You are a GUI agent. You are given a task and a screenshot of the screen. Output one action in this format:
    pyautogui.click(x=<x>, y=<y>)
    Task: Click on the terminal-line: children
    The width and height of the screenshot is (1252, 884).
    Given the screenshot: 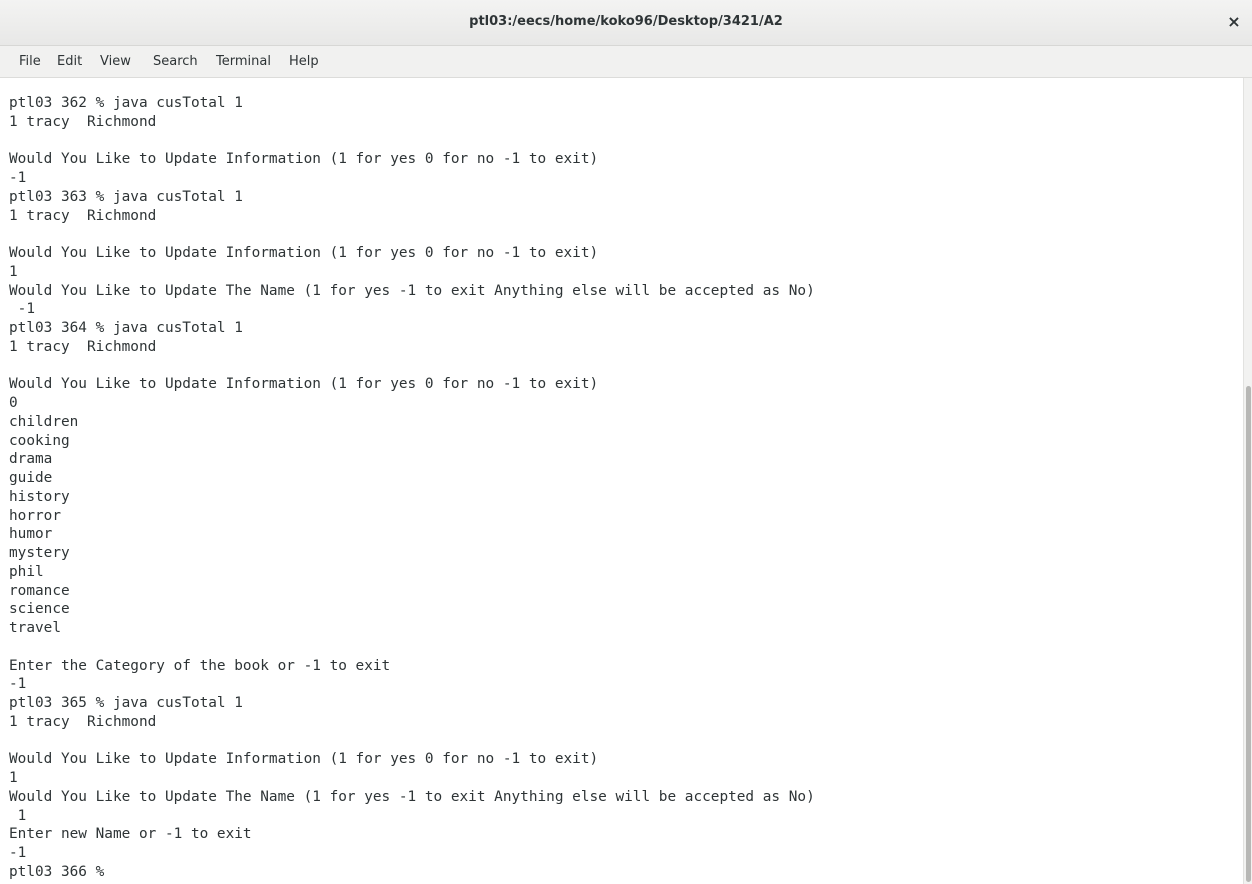 What is the action you would take?
    pyautogui.click(x=44, y=421)
    